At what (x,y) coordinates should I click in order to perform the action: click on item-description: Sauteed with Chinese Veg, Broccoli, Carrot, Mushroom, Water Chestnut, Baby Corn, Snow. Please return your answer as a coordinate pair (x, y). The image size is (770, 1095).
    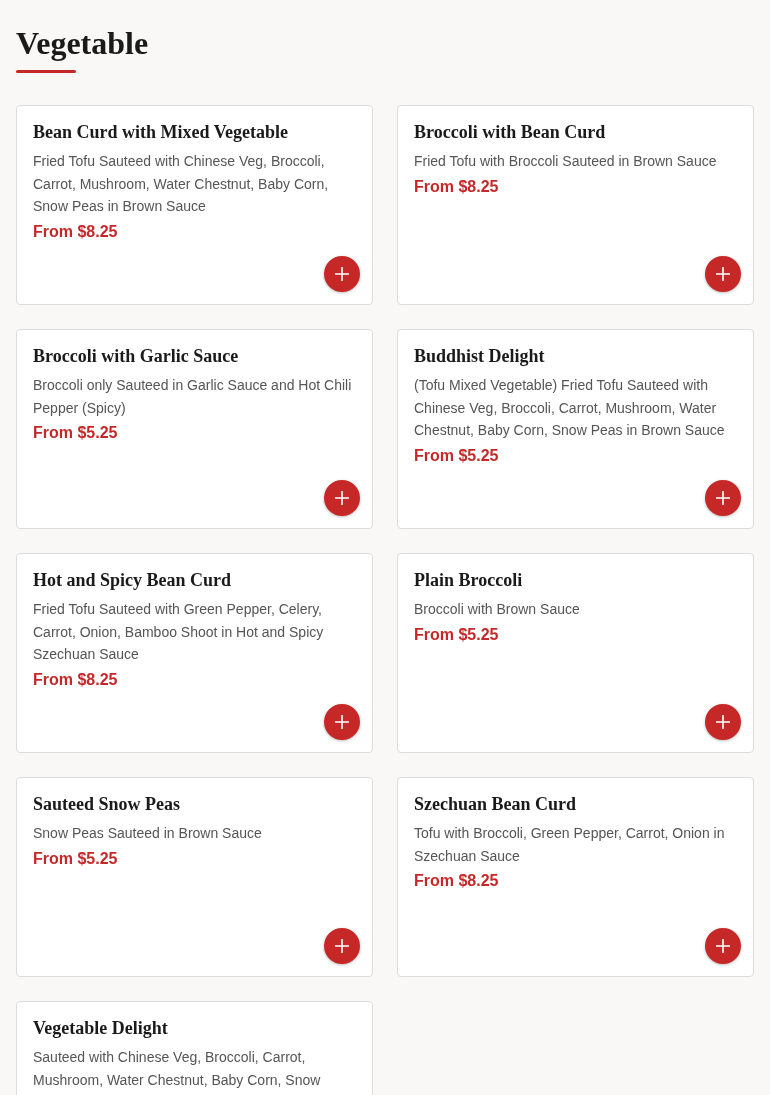
    Looking at the image, I should click on (177, 1069).